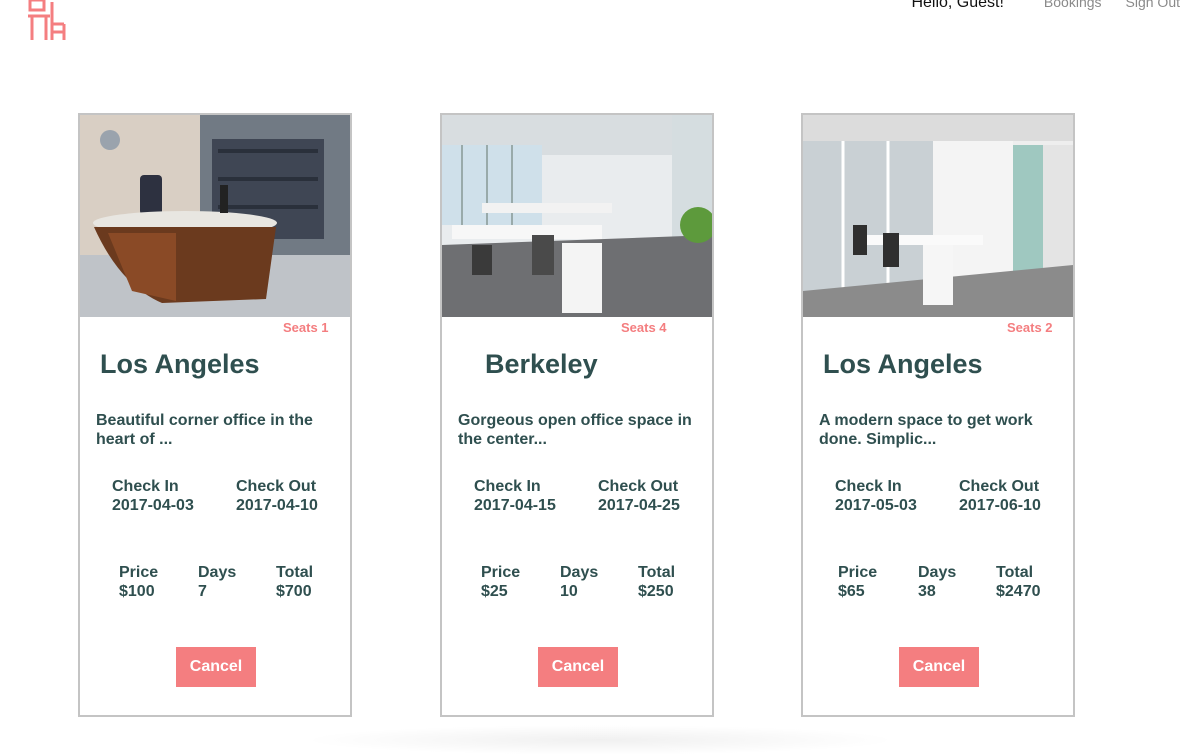 Image resolution: width=1204 pixels, height=755 pixels. I want to click on logo-desk-chair-icon, so click(47, 21).